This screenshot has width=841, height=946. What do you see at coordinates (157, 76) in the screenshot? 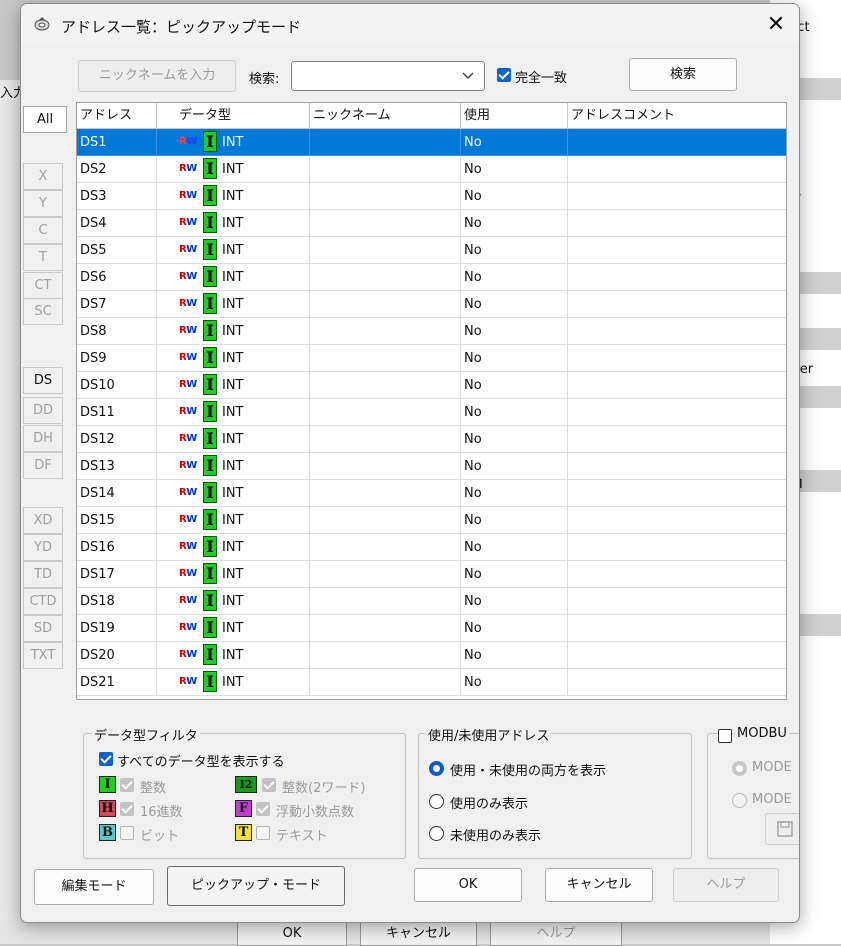
I see `enter-nickname-button: ニックネームを入力` at bounding box center [157, 76].